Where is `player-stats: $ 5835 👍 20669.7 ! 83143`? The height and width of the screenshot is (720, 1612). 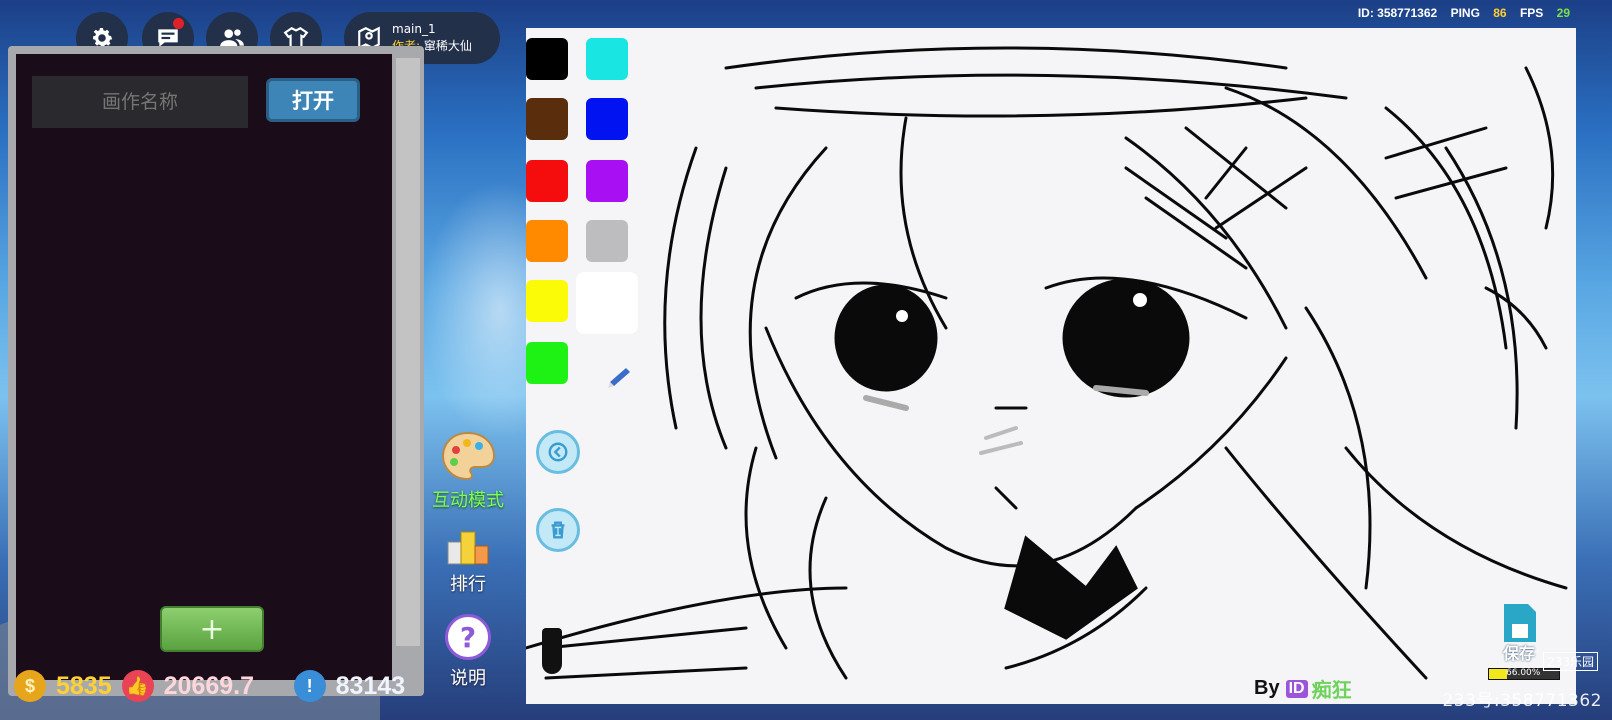
player-stats: $ 5835 👍 20669.7 ! 83143 is located at coordinates (214, 686).